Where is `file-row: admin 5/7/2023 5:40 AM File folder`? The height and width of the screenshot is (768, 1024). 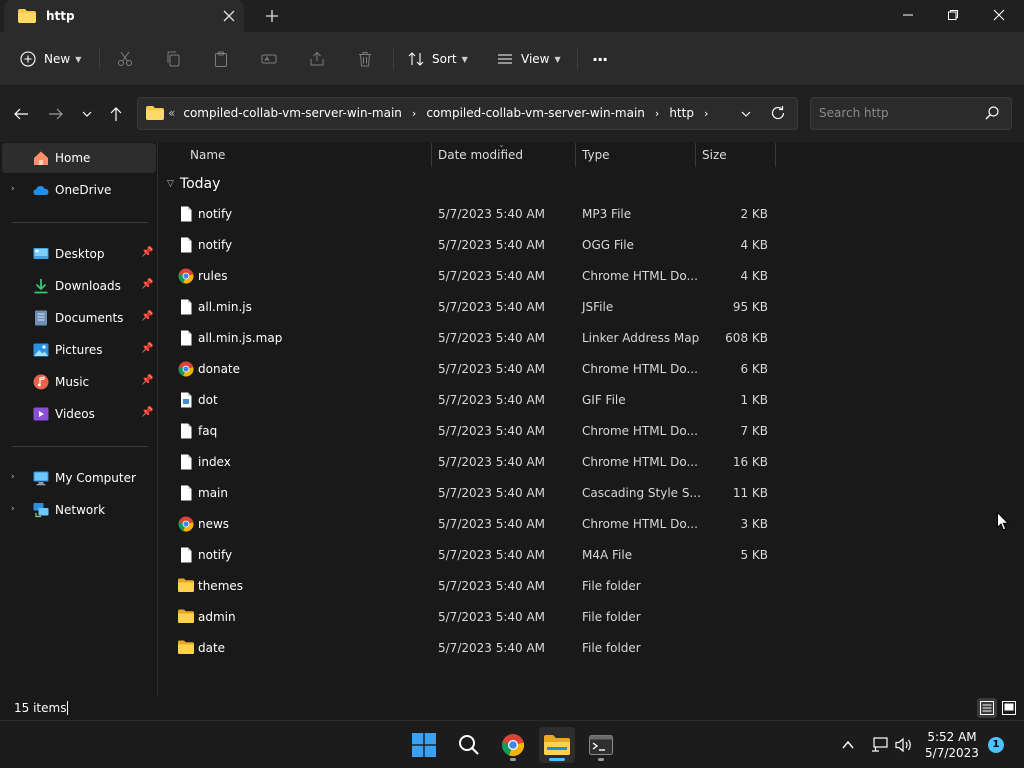
file-row: admin 5/7/2023 5:40 AM File folder is located at coordinates (469, 617).